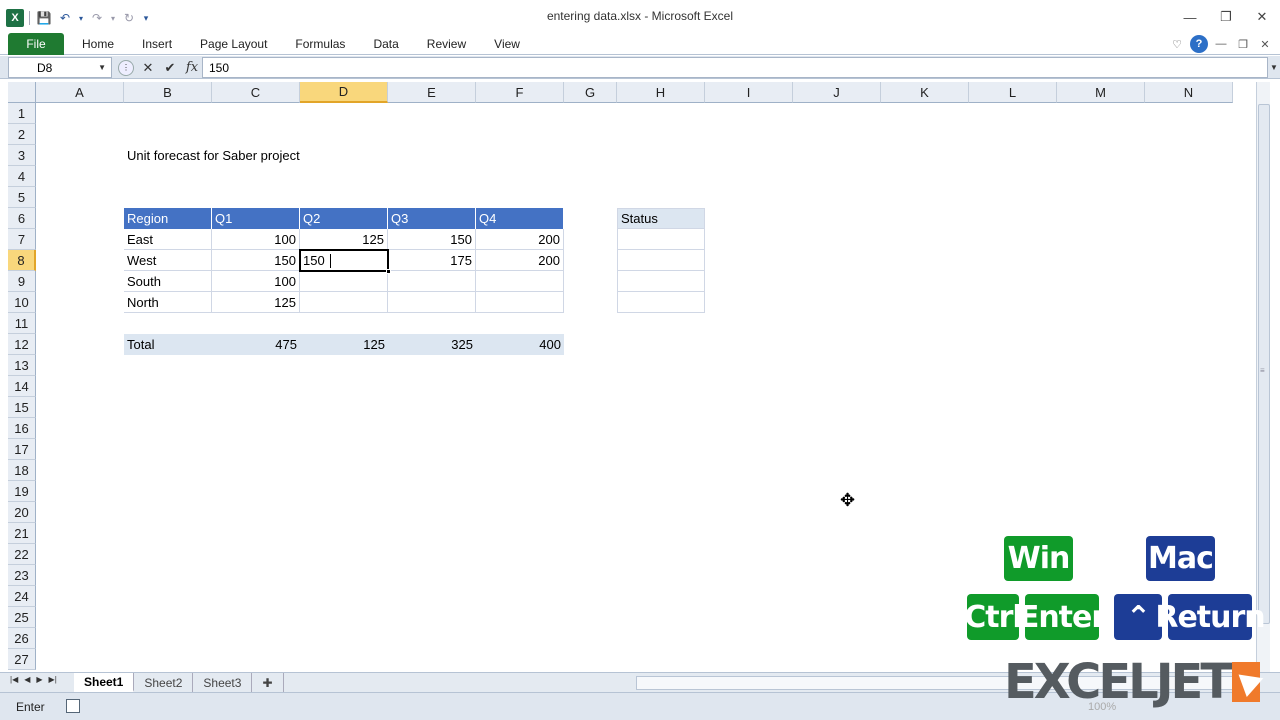 The image size is (1280, 720). What do you see at coordinates (22, 575) in the screenshot?
I see `row-header-23: 23` at bounding box center [22, 575].